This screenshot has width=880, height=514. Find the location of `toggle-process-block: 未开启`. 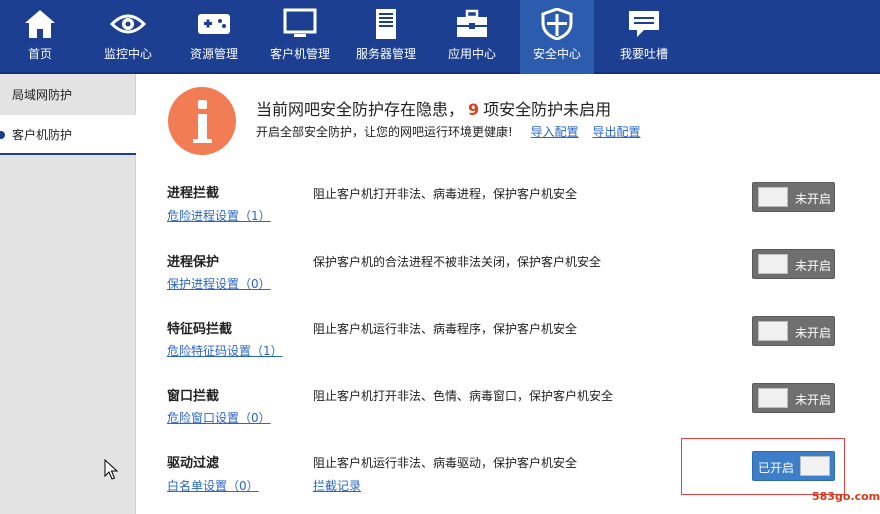

toggle-process-block: 未开启 is located at coordinates (793, 197).